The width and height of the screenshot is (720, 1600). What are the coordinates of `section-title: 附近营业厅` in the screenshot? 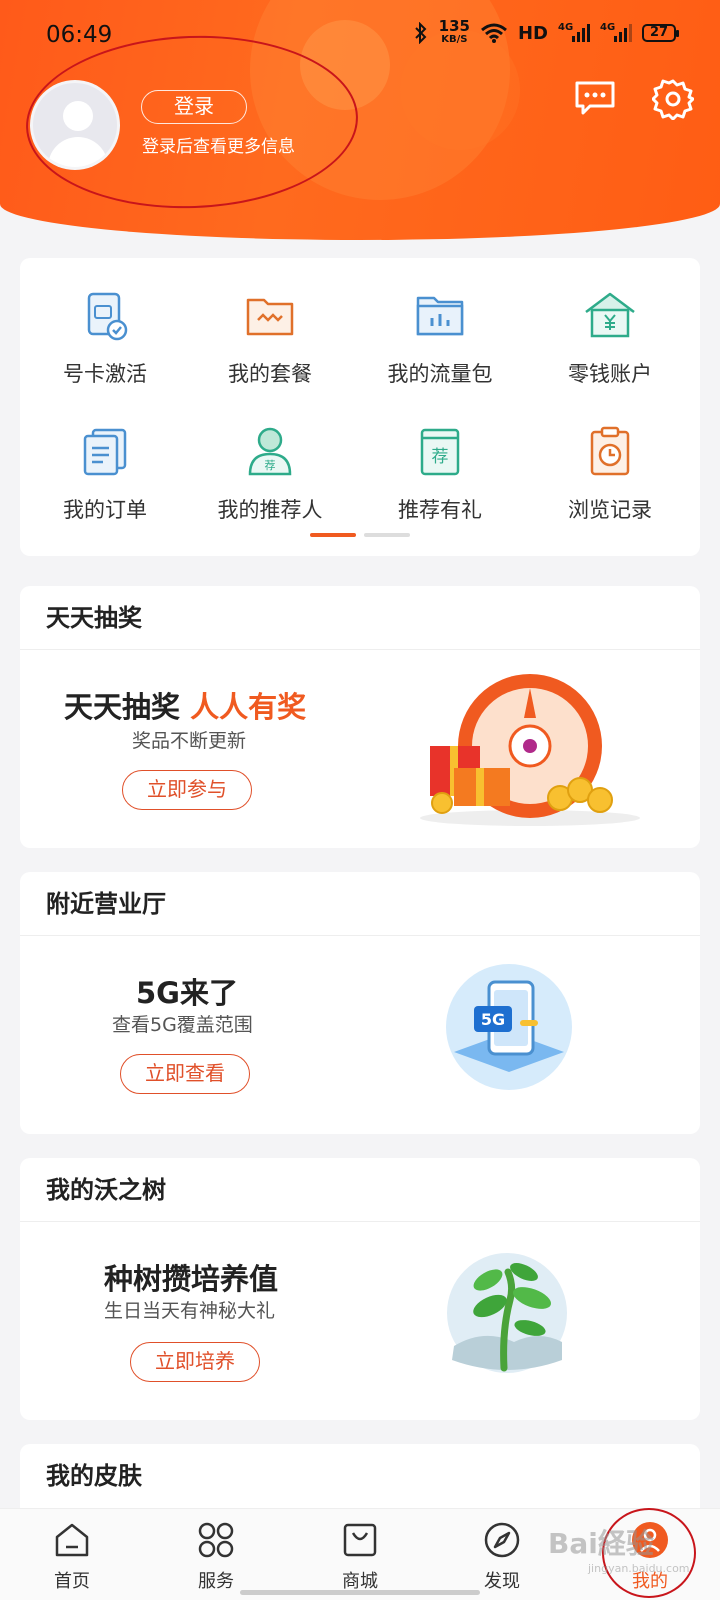 It's located at (360, 904).